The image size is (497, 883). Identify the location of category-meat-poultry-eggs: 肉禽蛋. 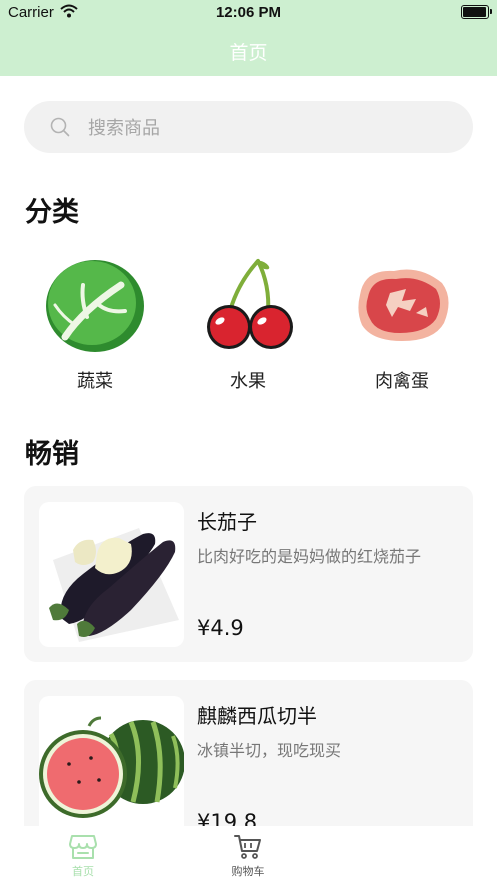
(402, 324).